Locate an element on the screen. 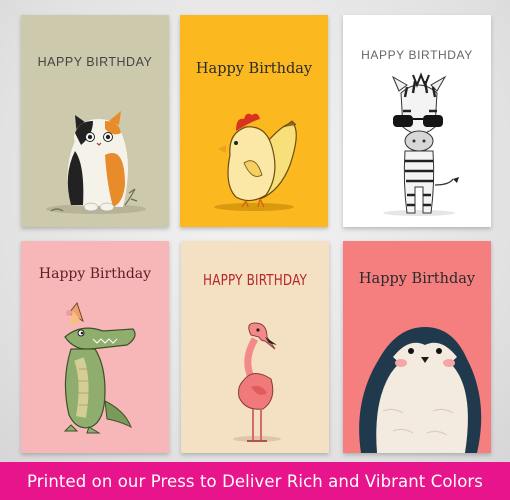  card-flamingo: HAPPY BIRTHDAY is located at coordinates (255, 347).